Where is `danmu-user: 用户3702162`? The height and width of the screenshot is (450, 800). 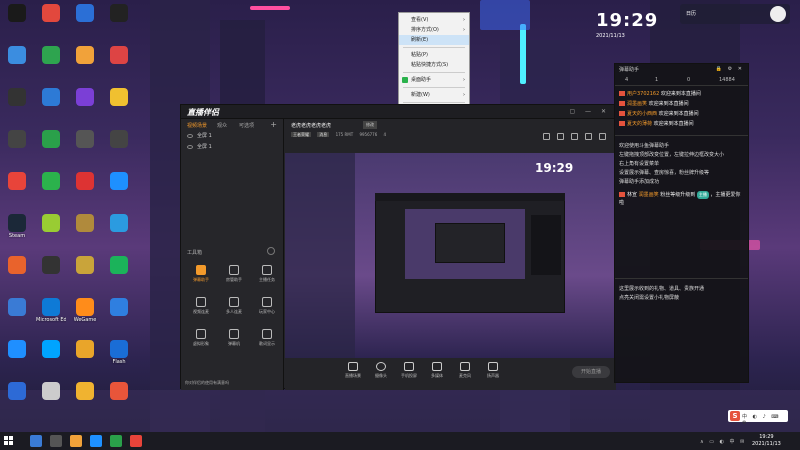 danmu-user: 用户3702162 is located at coordinates (643, 94).